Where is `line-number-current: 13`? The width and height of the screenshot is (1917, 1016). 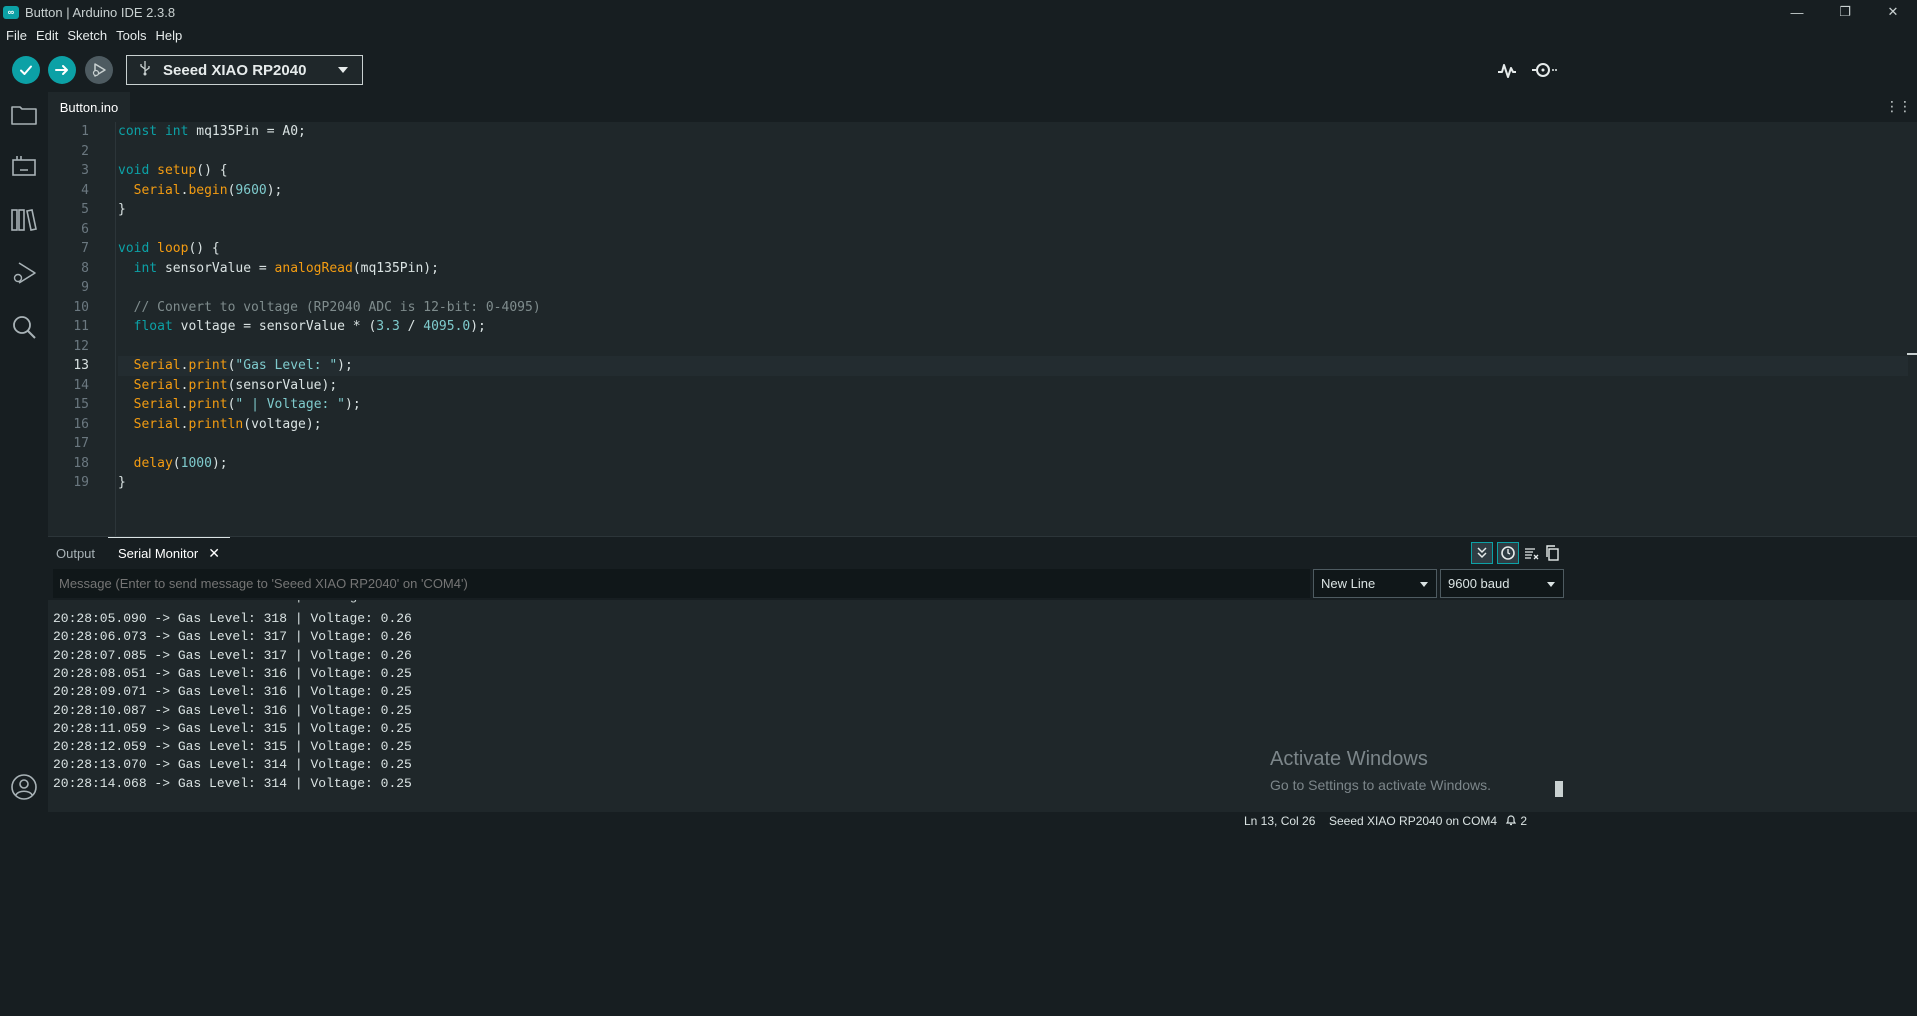
line-number-current: 13 is located at coordinates (81, 365).